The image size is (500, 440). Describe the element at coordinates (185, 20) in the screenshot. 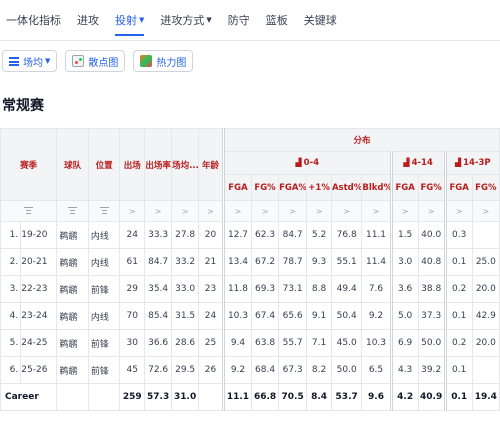

I see `tab-offense-type: 进攻方式 ▼` at that location.